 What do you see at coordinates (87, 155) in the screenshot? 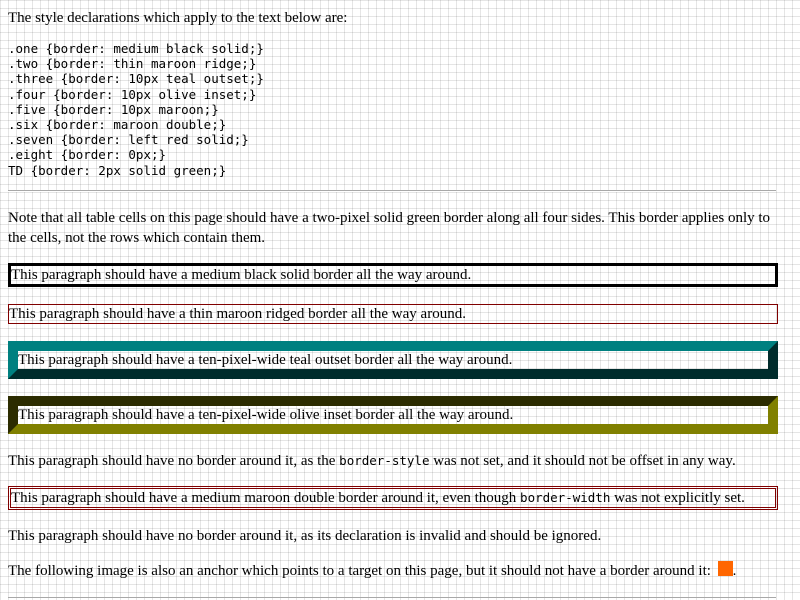
I see `style-line: .eight {border: 0px;}` at bounding box center [87, 155].